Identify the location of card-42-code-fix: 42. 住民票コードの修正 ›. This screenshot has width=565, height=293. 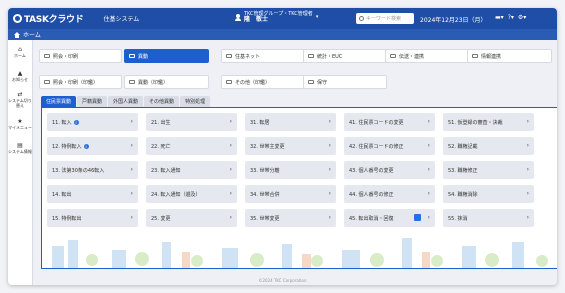
(389, 146).